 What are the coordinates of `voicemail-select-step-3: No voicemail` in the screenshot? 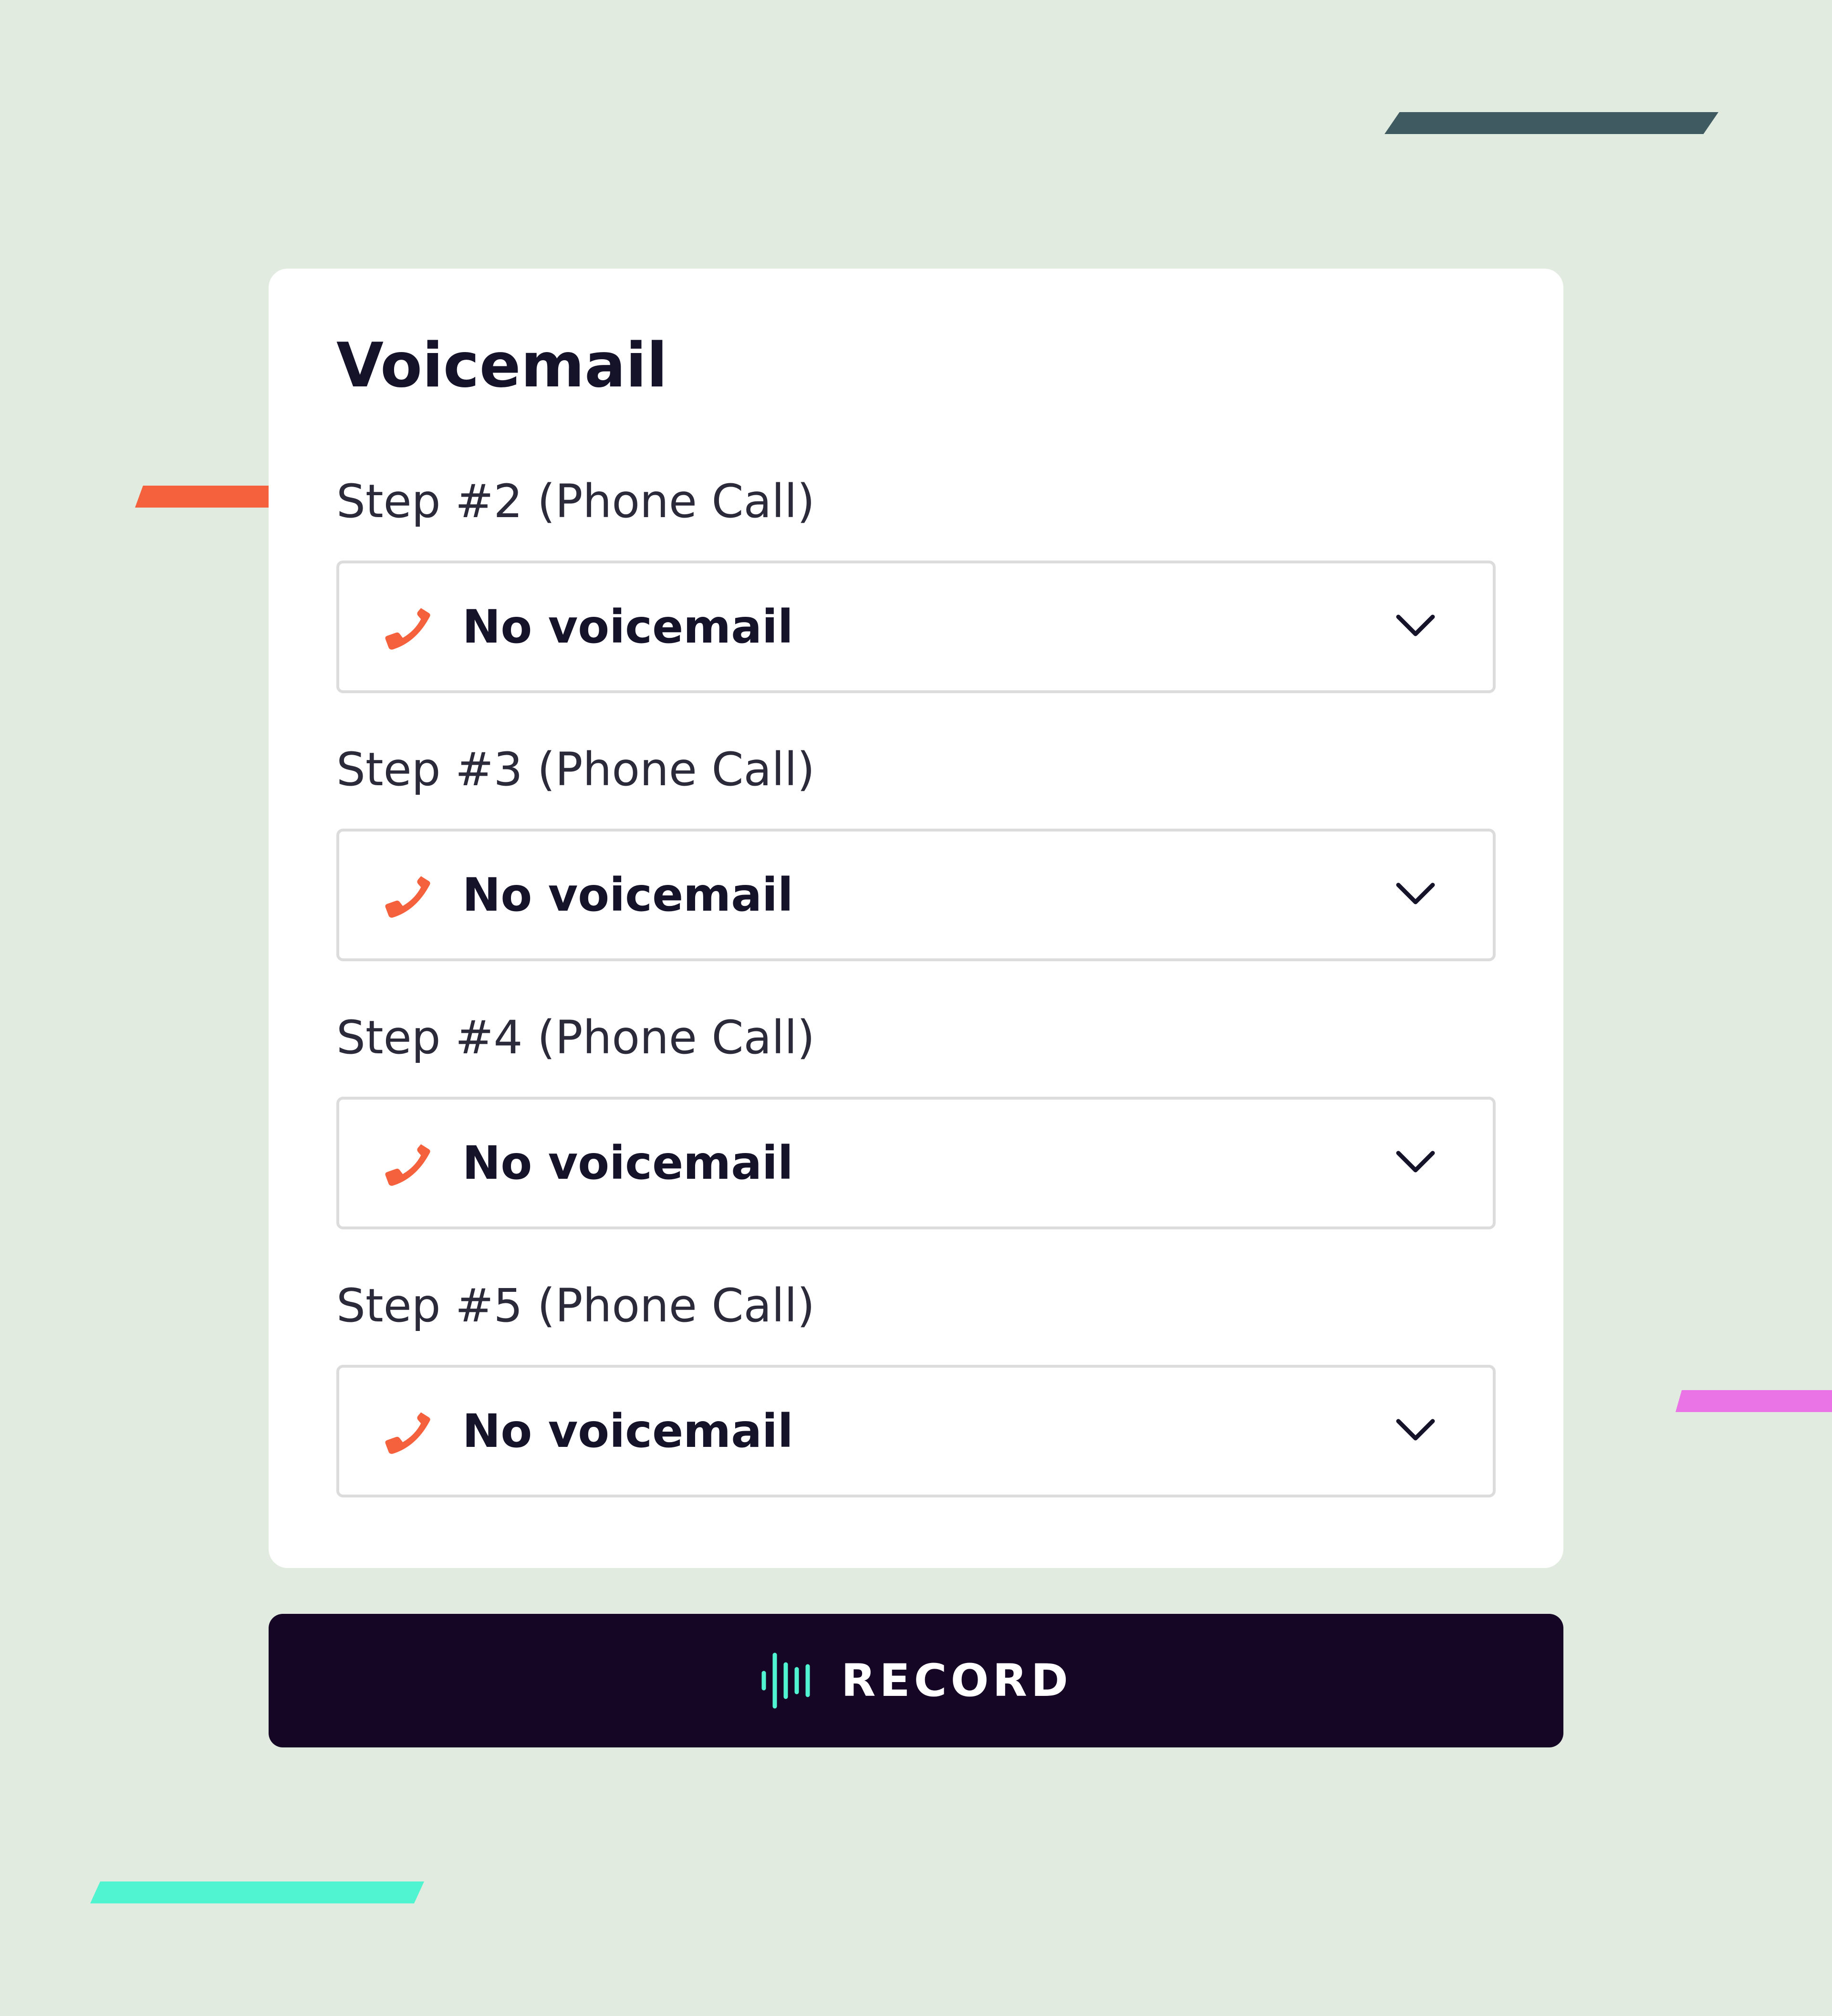 It's located at (916, 895).